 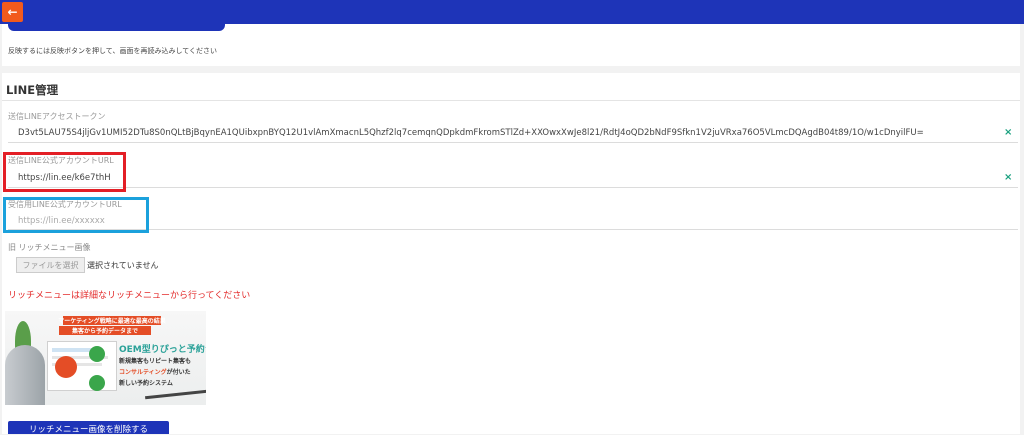 What do you see at coordinates (129, 296) in the screenshot?
I see `rich-menu-warning: リッチメニューは詳細なリッチメニューから行ってください` at bounding box center [129, 296].